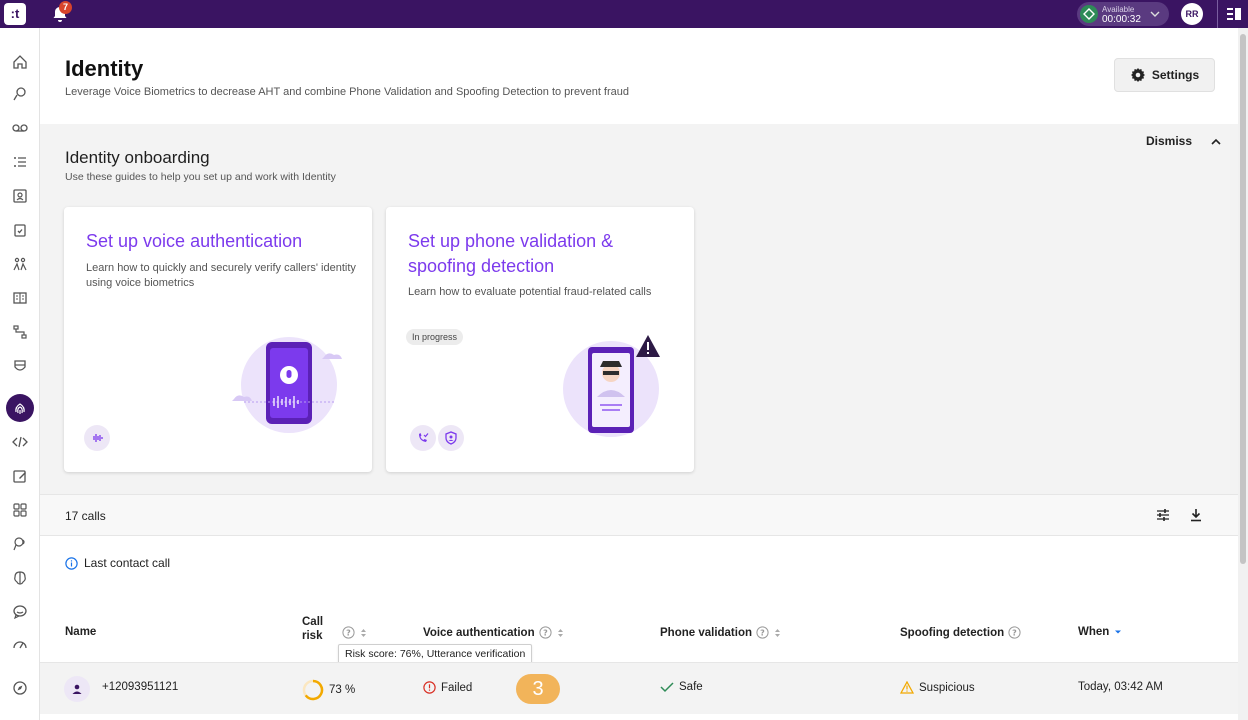  I want to click on team-icon, so click(20, 264).